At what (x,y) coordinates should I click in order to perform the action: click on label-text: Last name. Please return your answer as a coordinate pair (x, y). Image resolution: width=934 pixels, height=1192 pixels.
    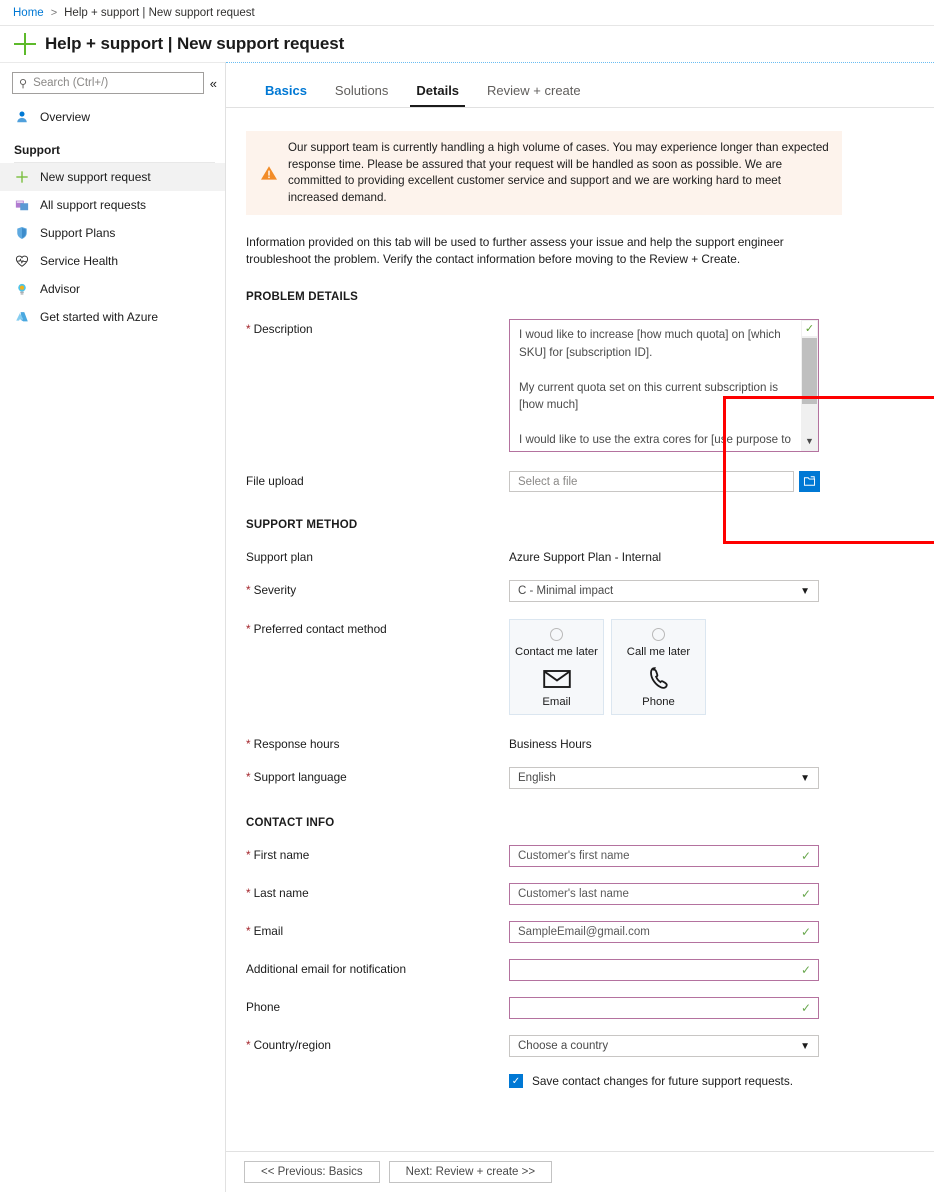
    Looking at the image, I should click on (281, 893).